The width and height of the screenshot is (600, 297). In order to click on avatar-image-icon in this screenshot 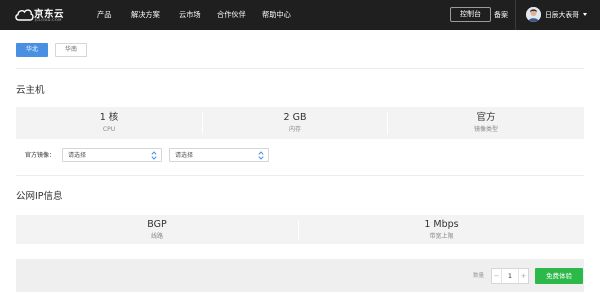, I will do `click(533, 14)`.